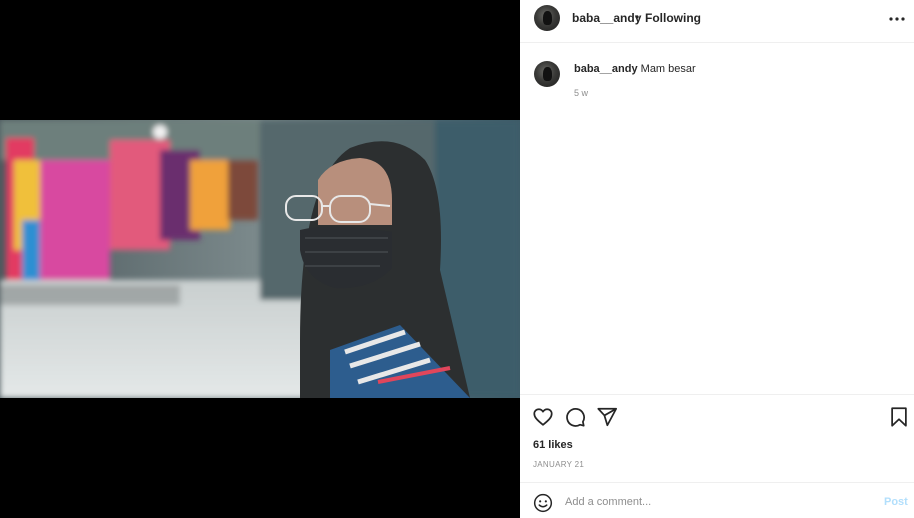 The image size is (914, 518). Describe the element at coordinates (607, 417) in the screenshot. I see `share-paper-plane-icon` at that location.